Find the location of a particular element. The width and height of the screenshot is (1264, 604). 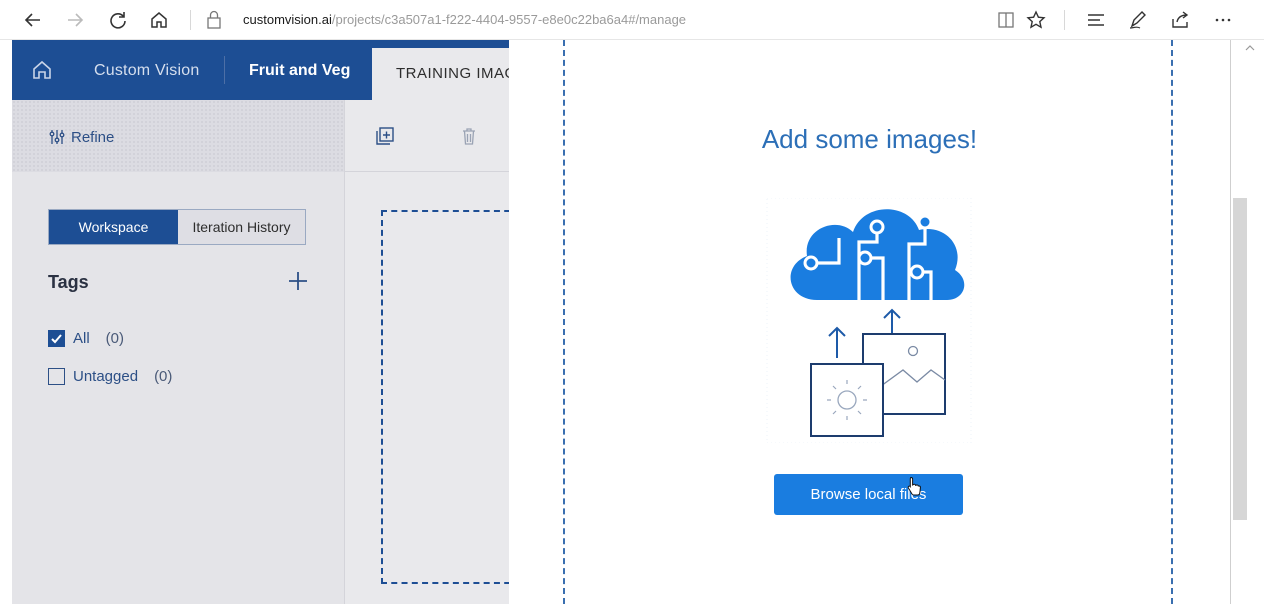

tags-heading: Tags is located at coordinates (68, 282).